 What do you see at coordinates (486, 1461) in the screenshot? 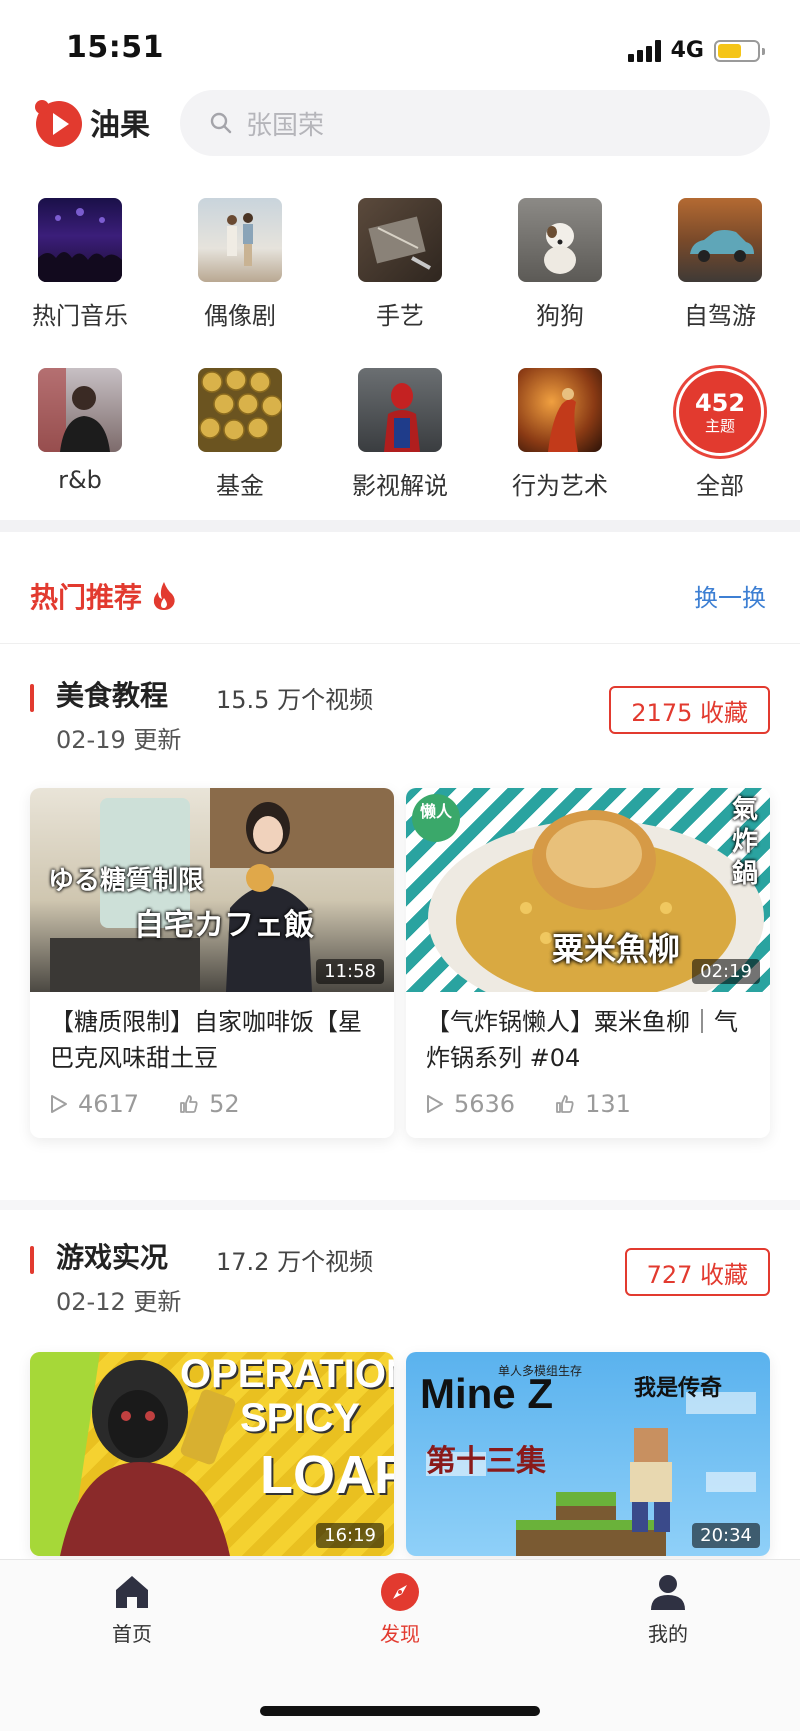
I see `thumbnail-overlay-text: 第十三集` at bounding box center [486, 1461].